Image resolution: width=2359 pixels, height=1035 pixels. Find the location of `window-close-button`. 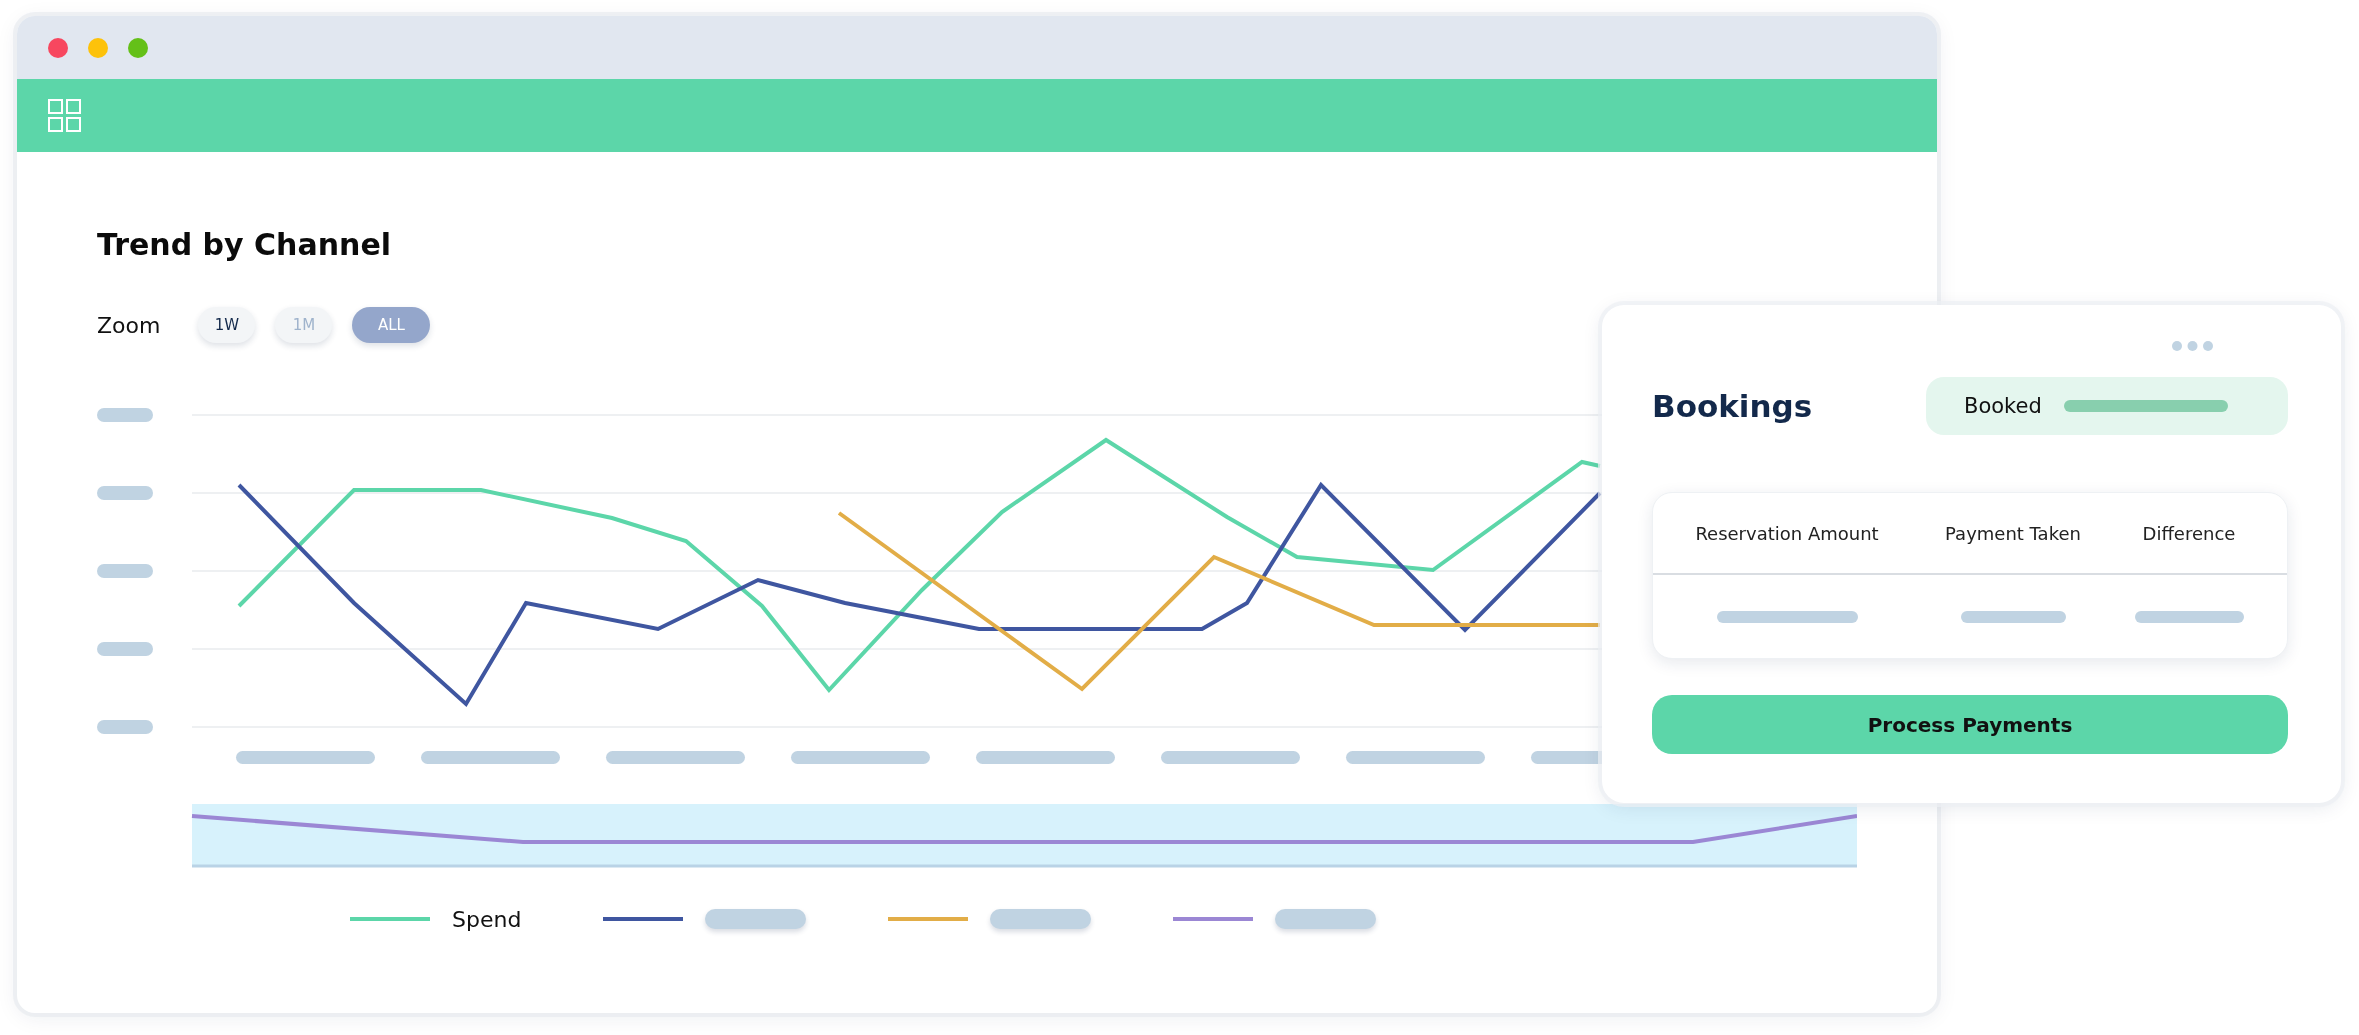

window-close-button is located at coordinates (58, 47).